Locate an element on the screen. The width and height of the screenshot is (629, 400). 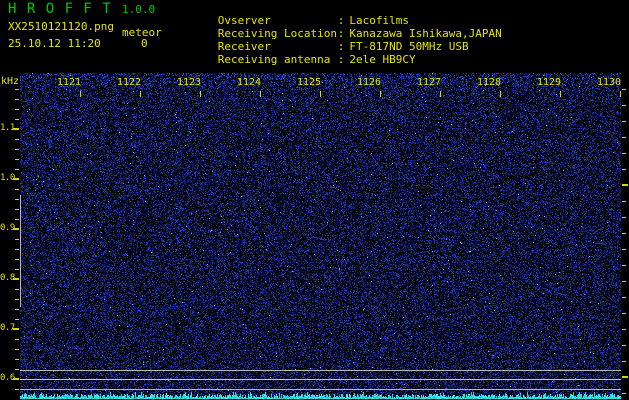
x-tick-label: 1128 is located at coordinates (489, 82).